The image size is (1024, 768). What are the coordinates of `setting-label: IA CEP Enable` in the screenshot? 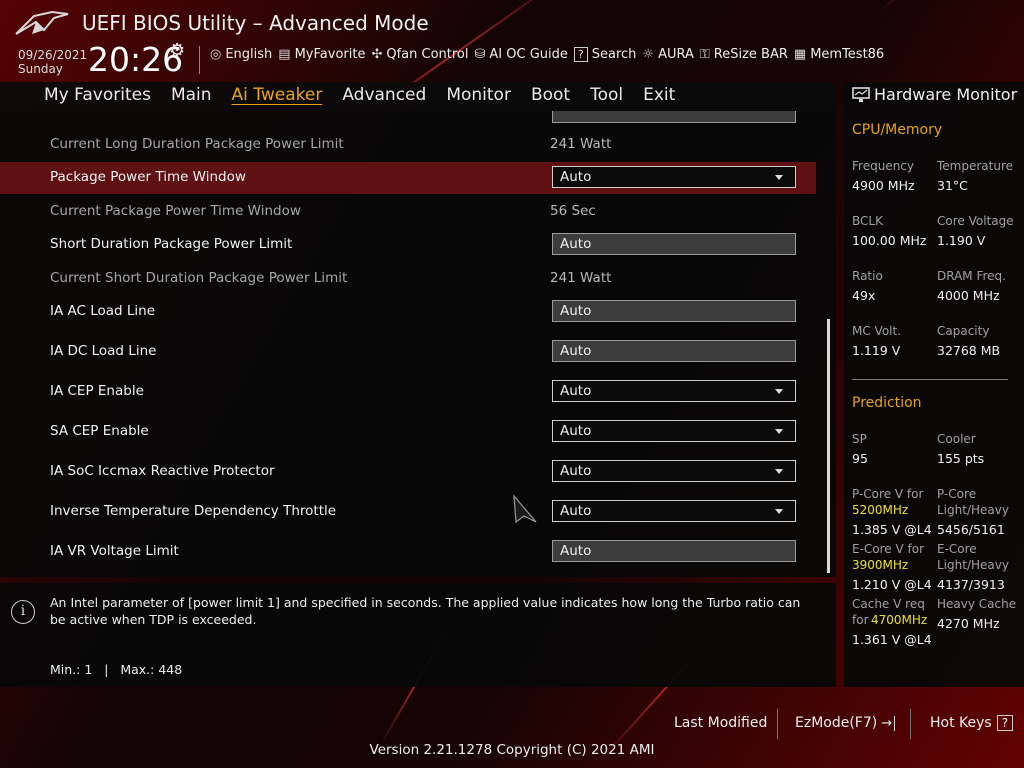 It's located at (97, 391).